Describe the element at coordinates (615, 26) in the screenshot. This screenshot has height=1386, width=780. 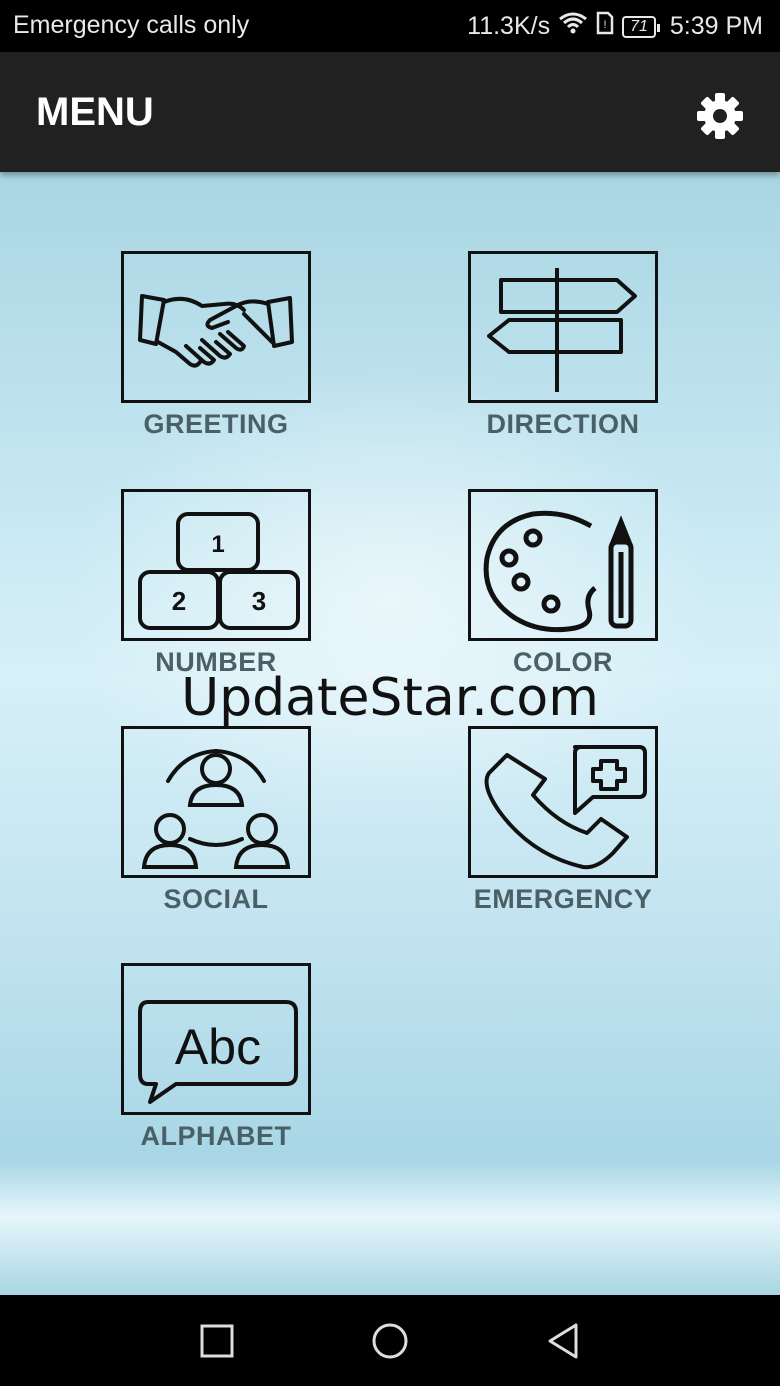
I see `status-indicators: 11.3K/s ! 71 5:39 PM` at that location.